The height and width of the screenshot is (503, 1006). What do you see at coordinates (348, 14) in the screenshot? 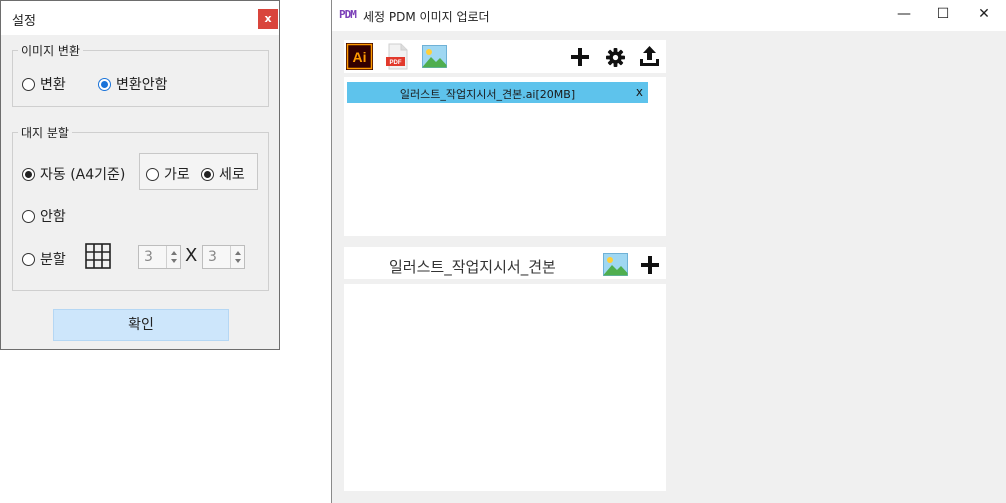
I see `app-logo: PDM` at bounding box center [348, 14].